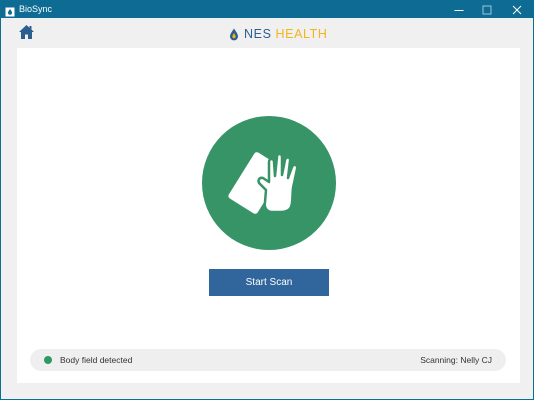 Image resolution: width=534 pixels, height=400 pixels. I want to click on scan-illustration, so click(269, 183).